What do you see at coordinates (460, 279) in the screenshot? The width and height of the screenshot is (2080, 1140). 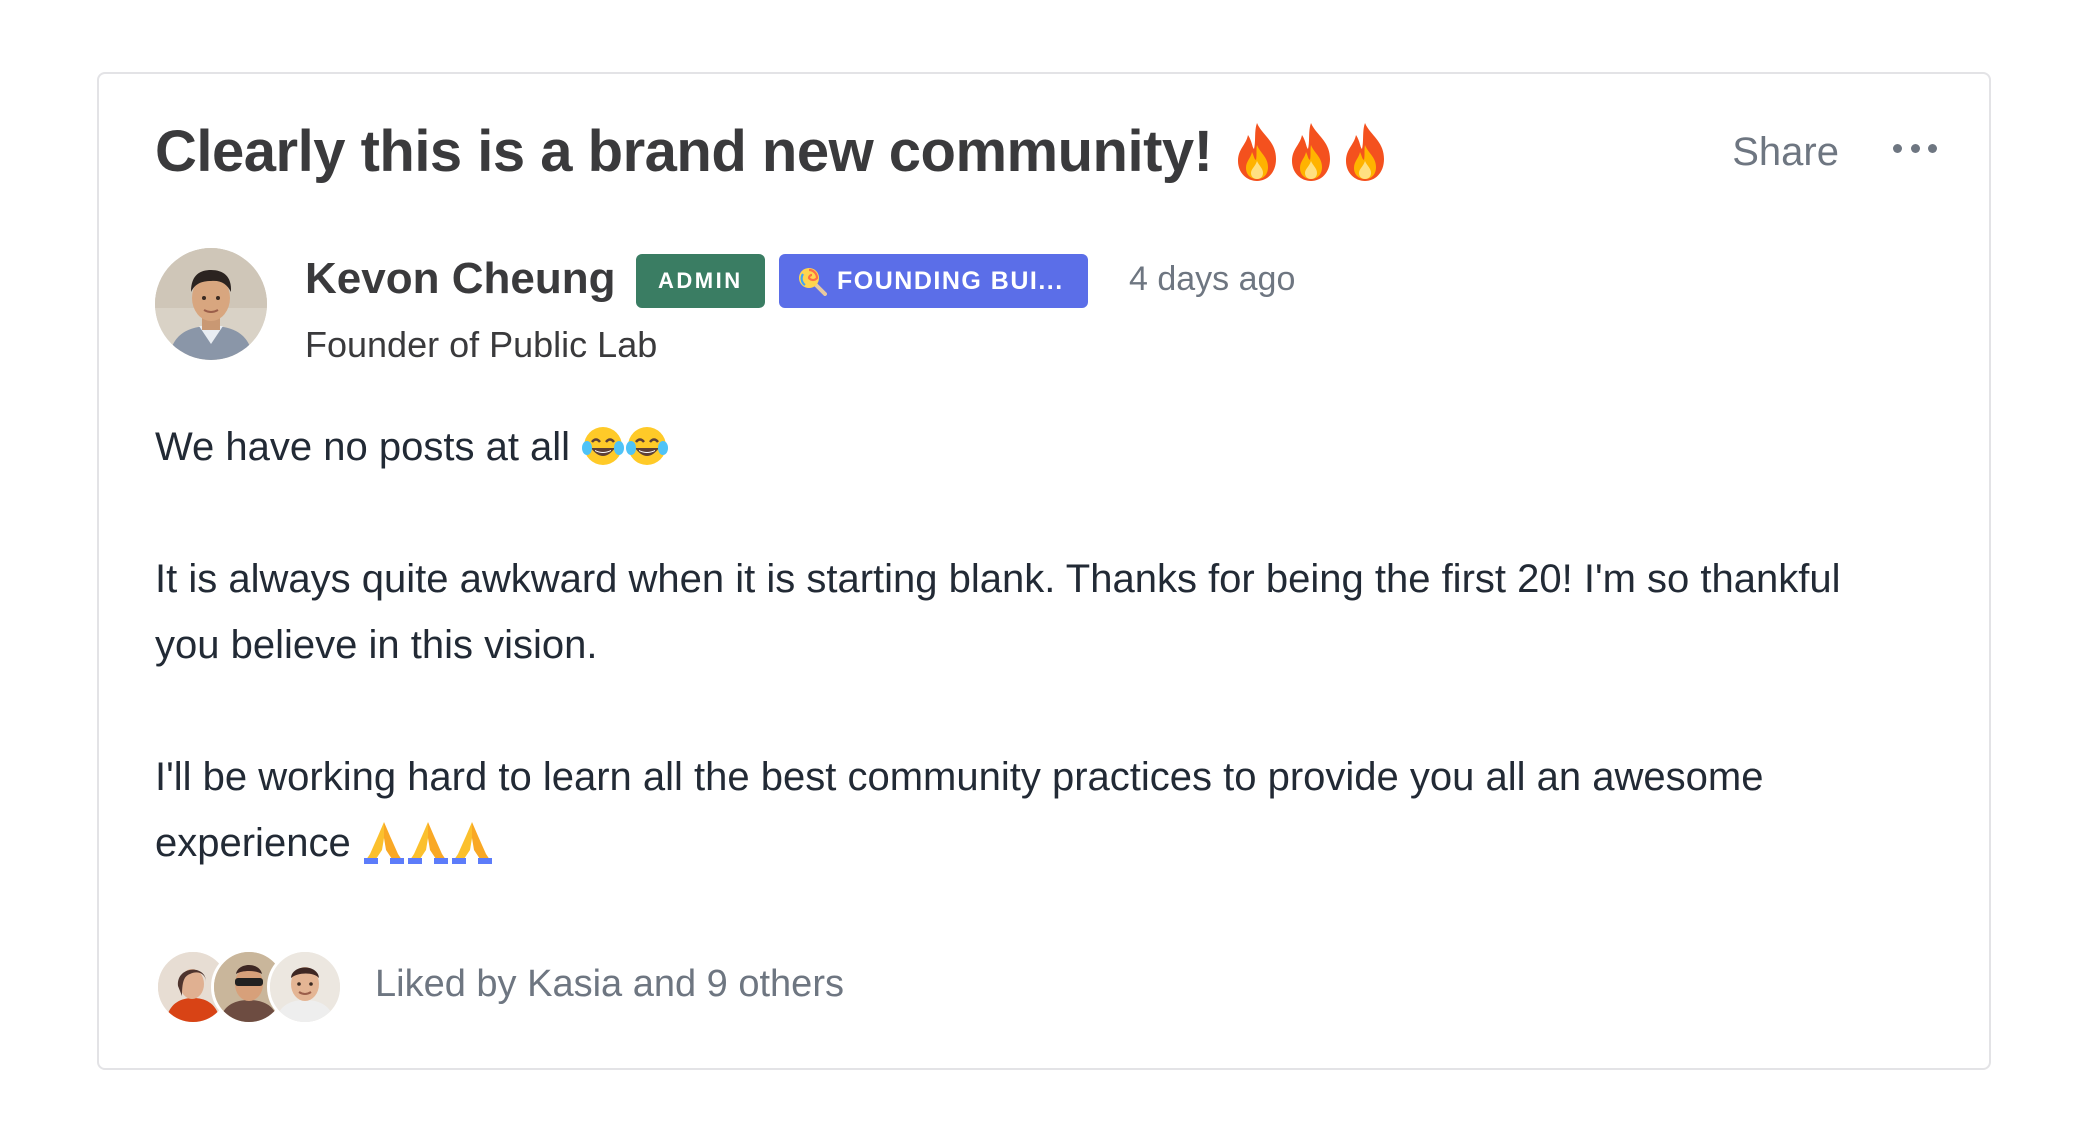 I see `author-name: Kevon Cheung` at bounding box center [460, 279].